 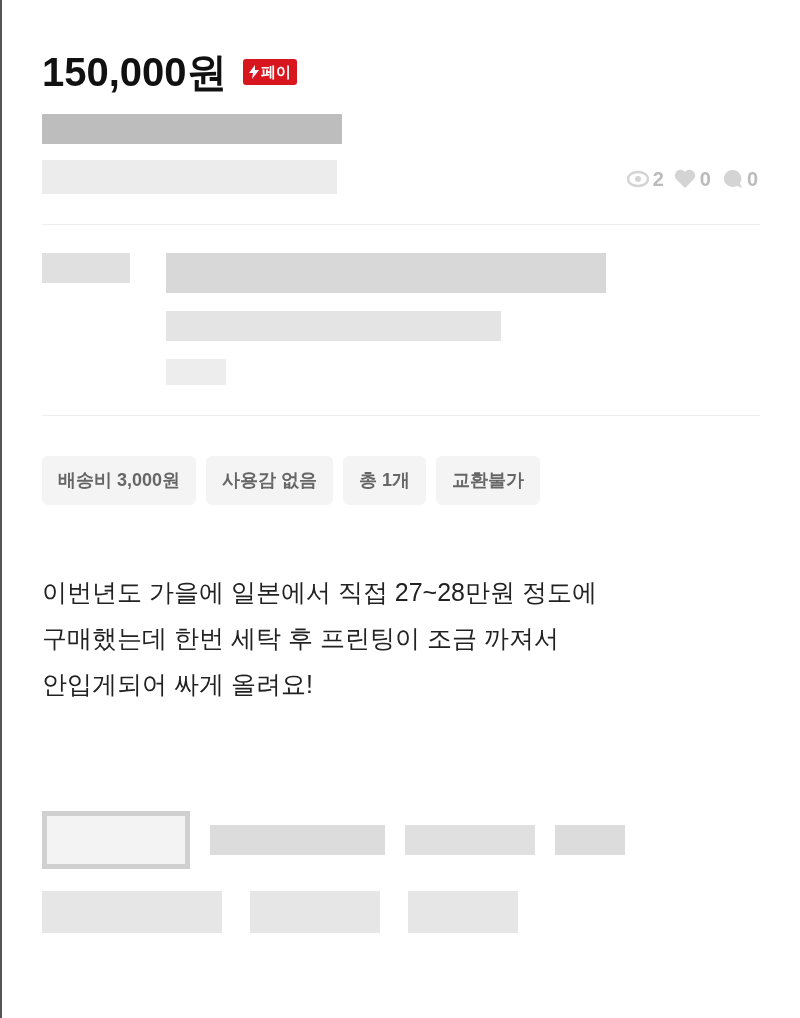 I want to click on pixelated-block, so click(x=590, y=840).